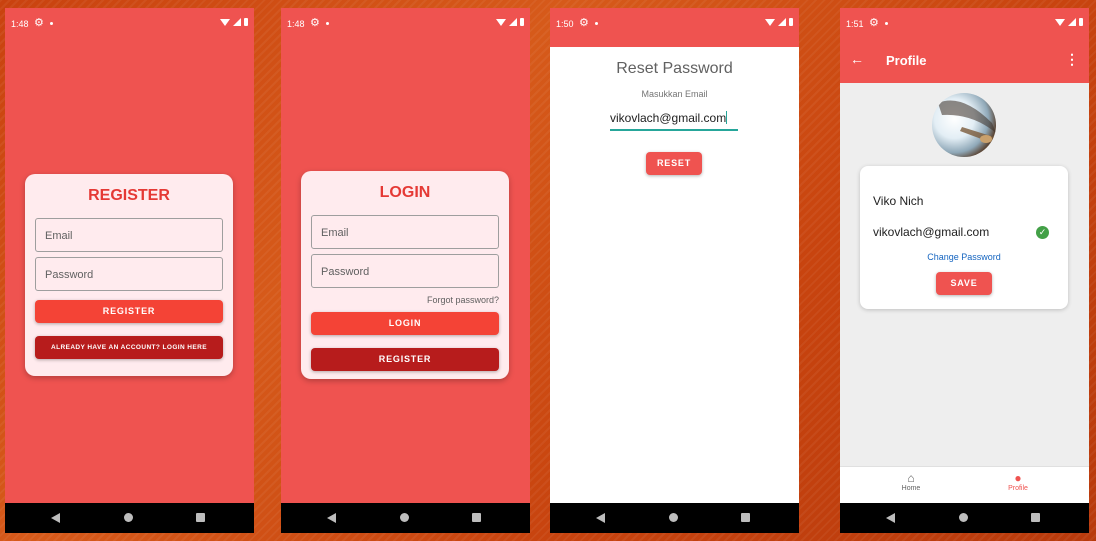  What do you see at coordinates (674, 27) in the screenshot?
I see `status-bar: 1:50 ⚙` at bounding box center [674, 27].